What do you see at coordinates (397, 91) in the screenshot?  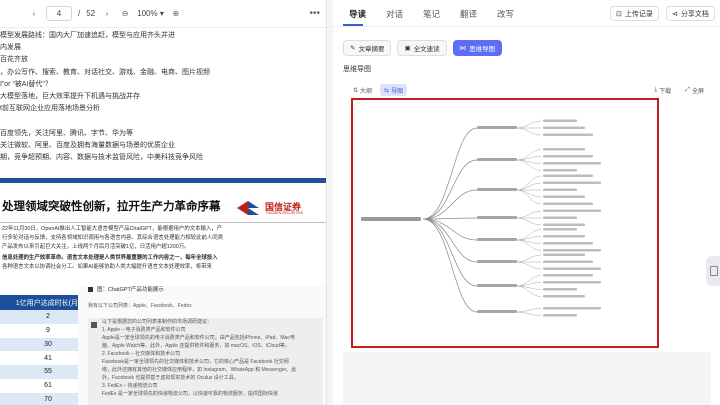 I see `map-view-label: 导图` at bounding box center [397, 91].